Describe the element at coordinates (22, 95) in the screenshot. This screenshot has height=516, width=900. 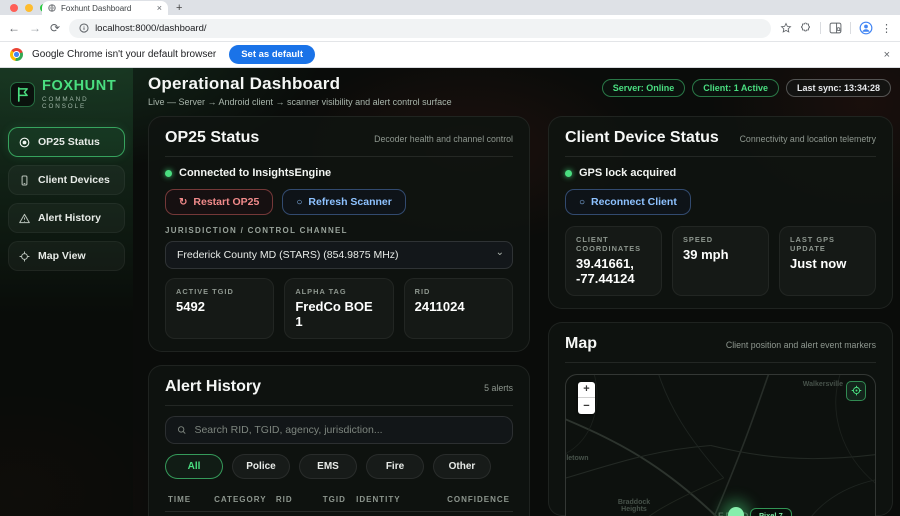
I see `foxhunt-logo-icon` at that location.